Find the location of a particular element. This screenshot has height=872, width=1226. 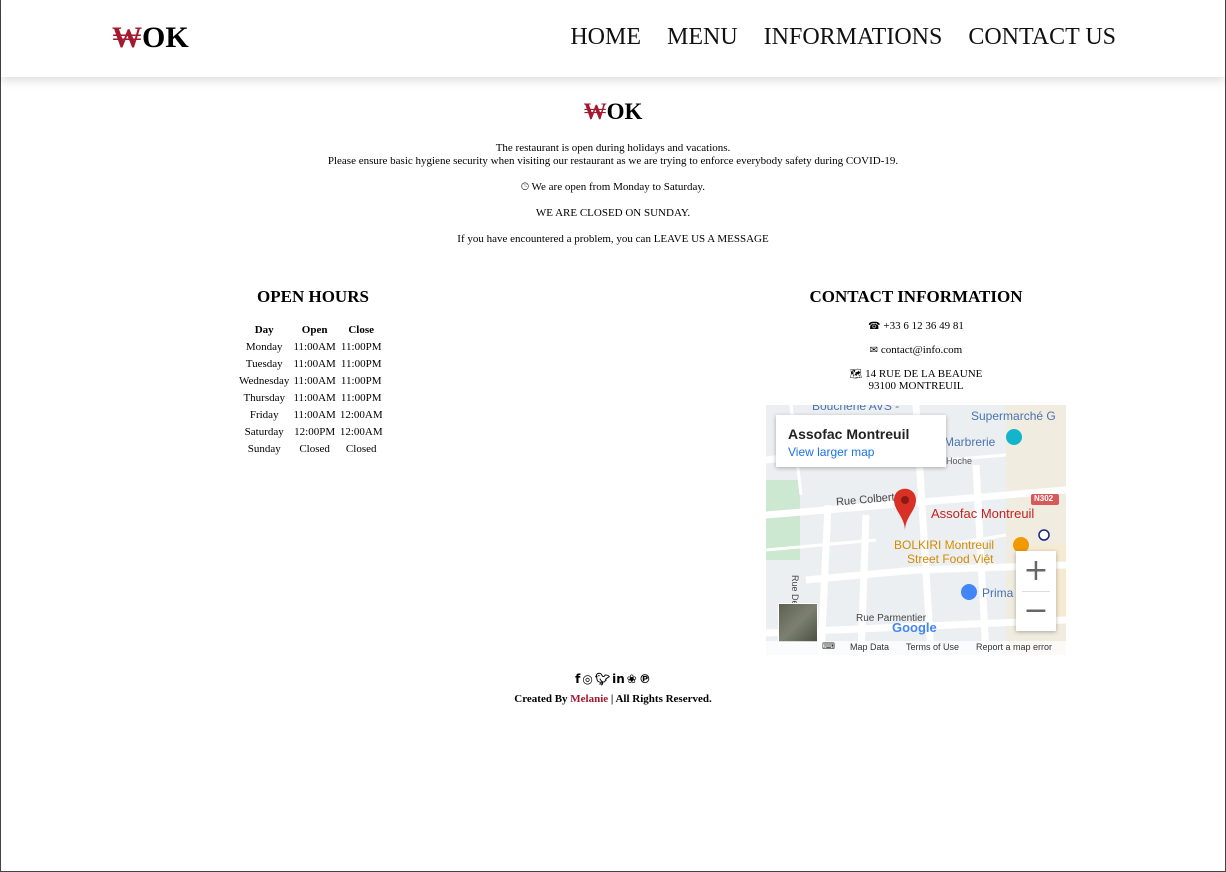

address-line-1: 14 RUE DE LA BEAUNE is located at coordinates (924, 374).